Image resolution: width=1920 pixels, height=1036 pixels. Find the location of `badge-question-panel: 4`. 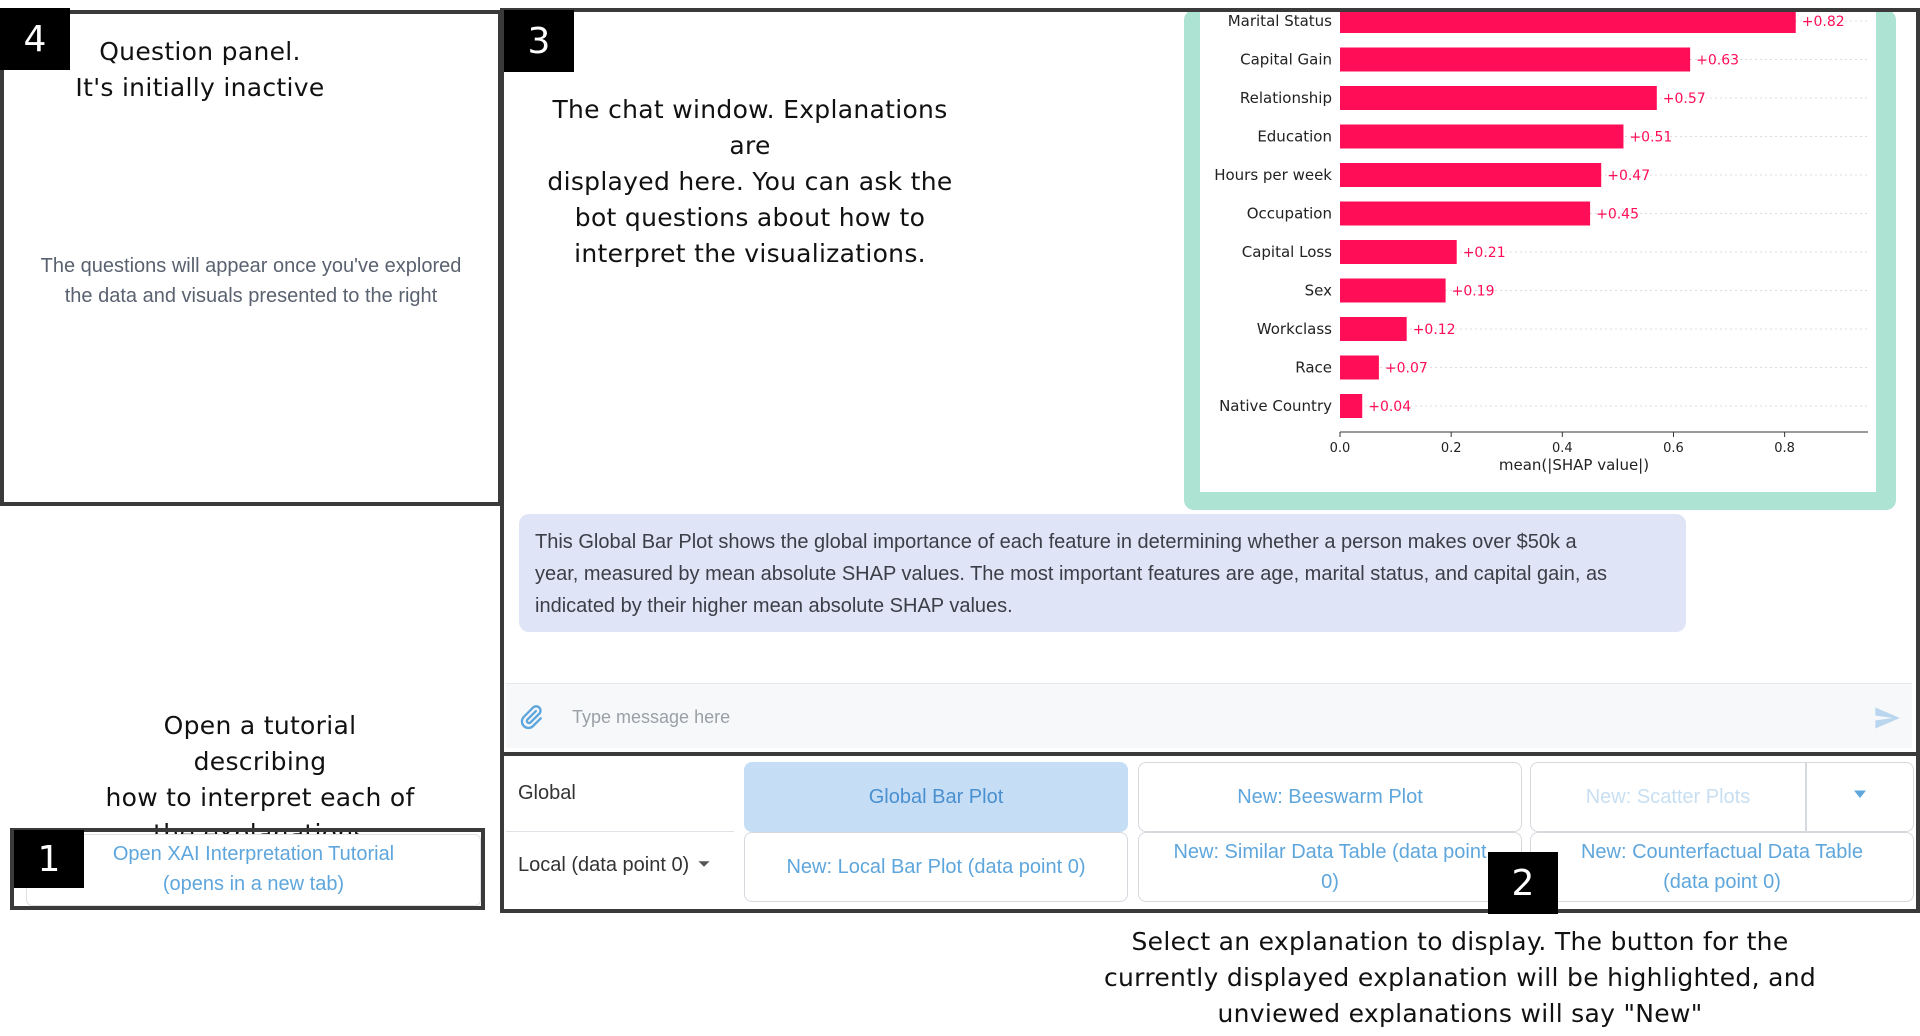

badge-question-panel: 4 is located at coordinates (35, 39).